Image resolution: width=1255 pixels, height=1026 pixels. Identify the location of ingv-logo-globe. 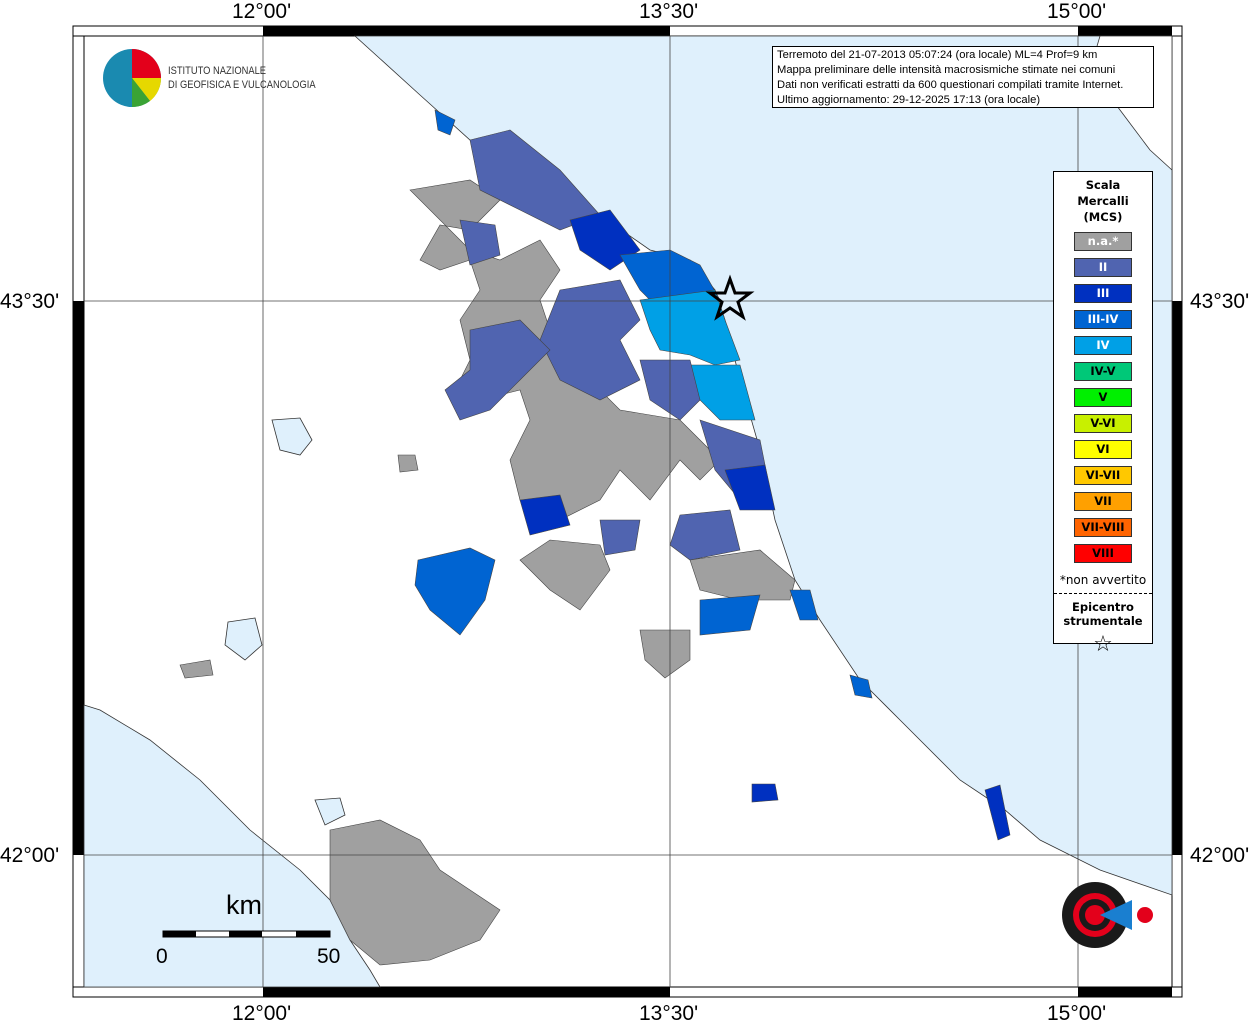
(132, 78).